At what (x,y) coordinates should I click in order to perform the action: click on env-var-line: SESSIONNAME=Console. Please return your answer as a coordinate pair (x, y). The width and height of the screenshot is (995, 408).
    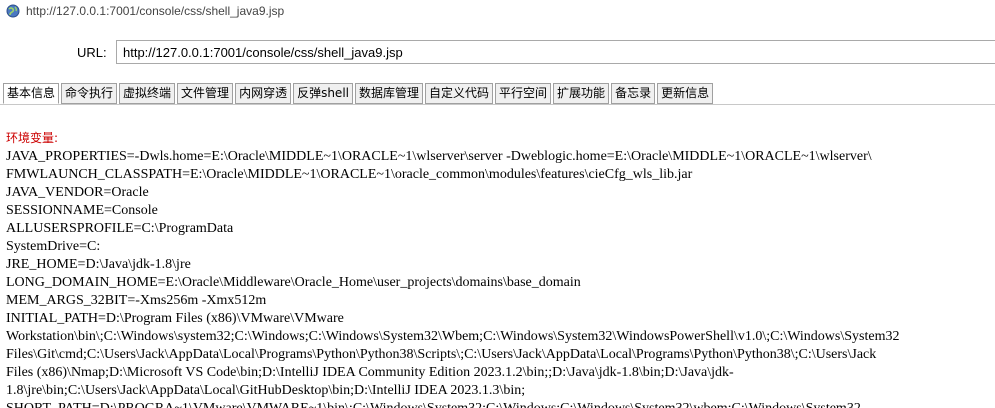
    Looking at the image, I should click on (82, 210).